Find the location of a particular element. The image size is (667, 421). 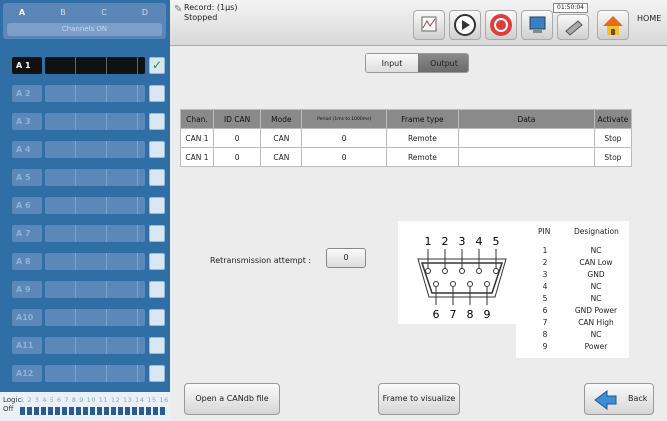

channel-row: A 2 is located at coordinates (88, 93).